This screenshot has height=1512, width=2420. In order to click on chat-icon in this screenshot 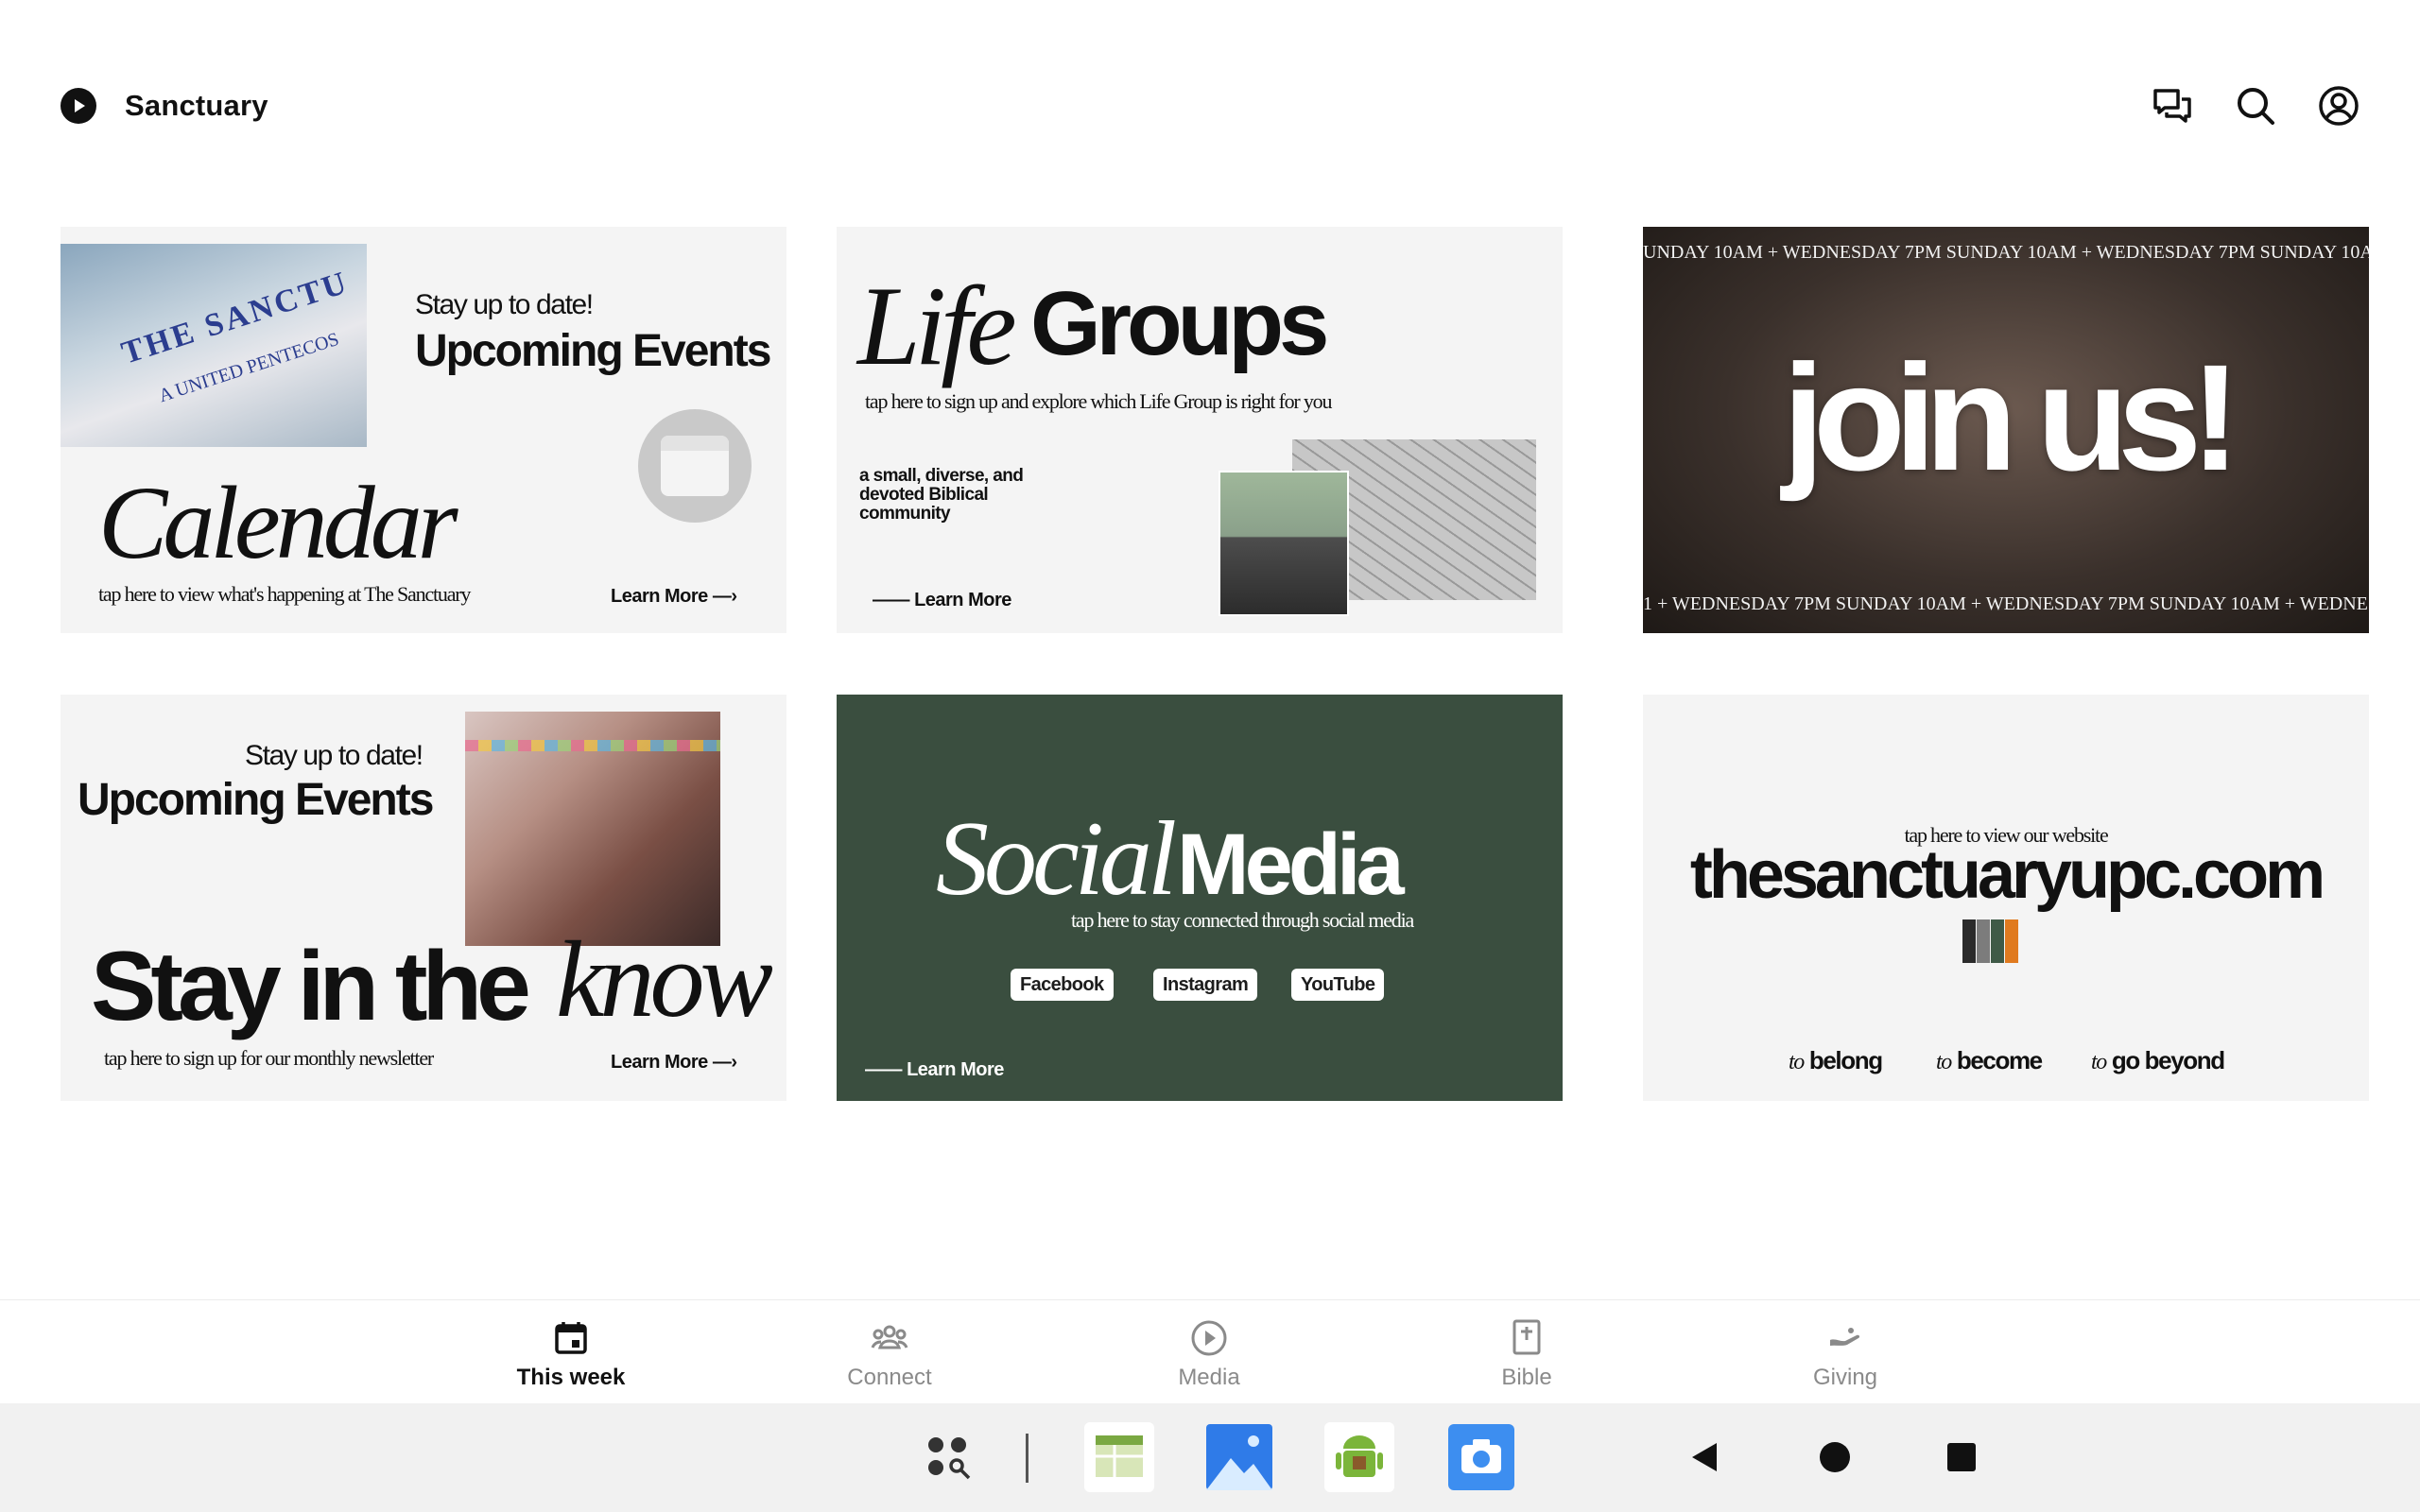, I will do `click(2173, 106)`.